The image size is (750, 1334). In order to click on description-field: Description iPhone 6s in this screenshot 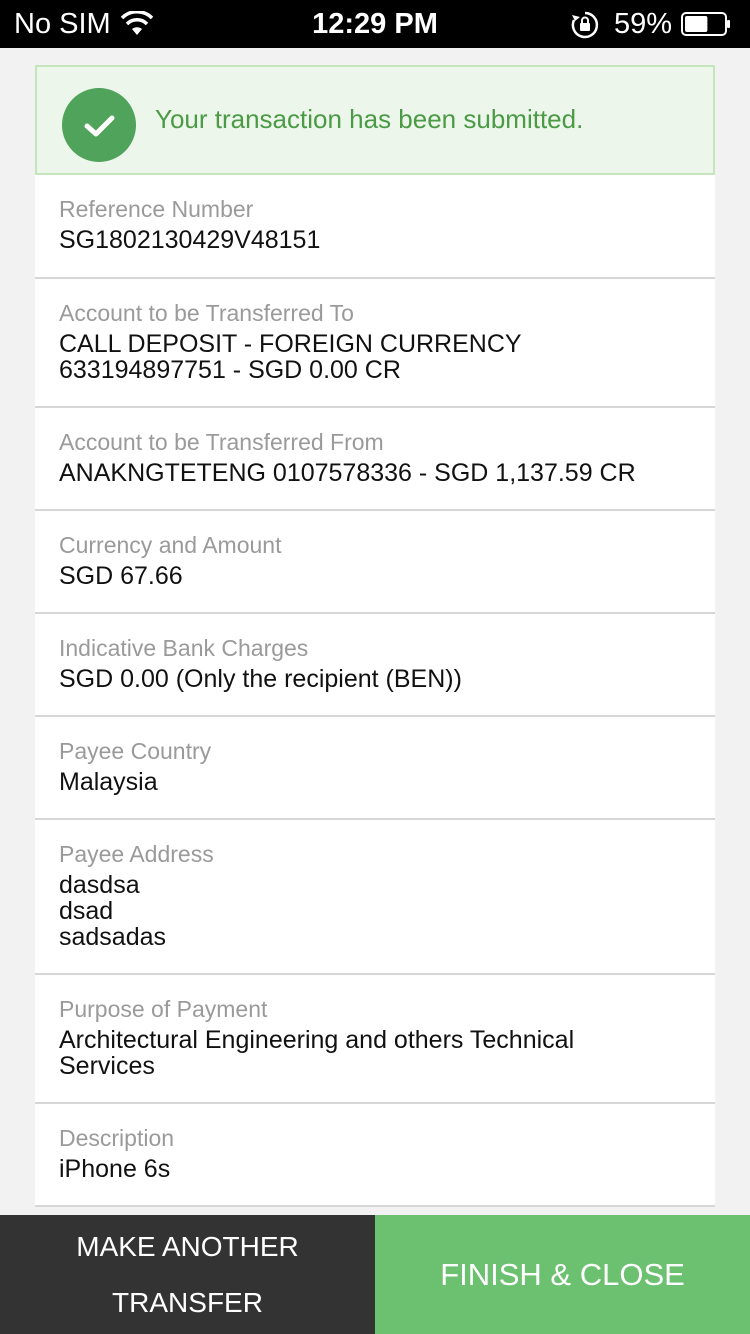, I will do `click(375, 1155)`.